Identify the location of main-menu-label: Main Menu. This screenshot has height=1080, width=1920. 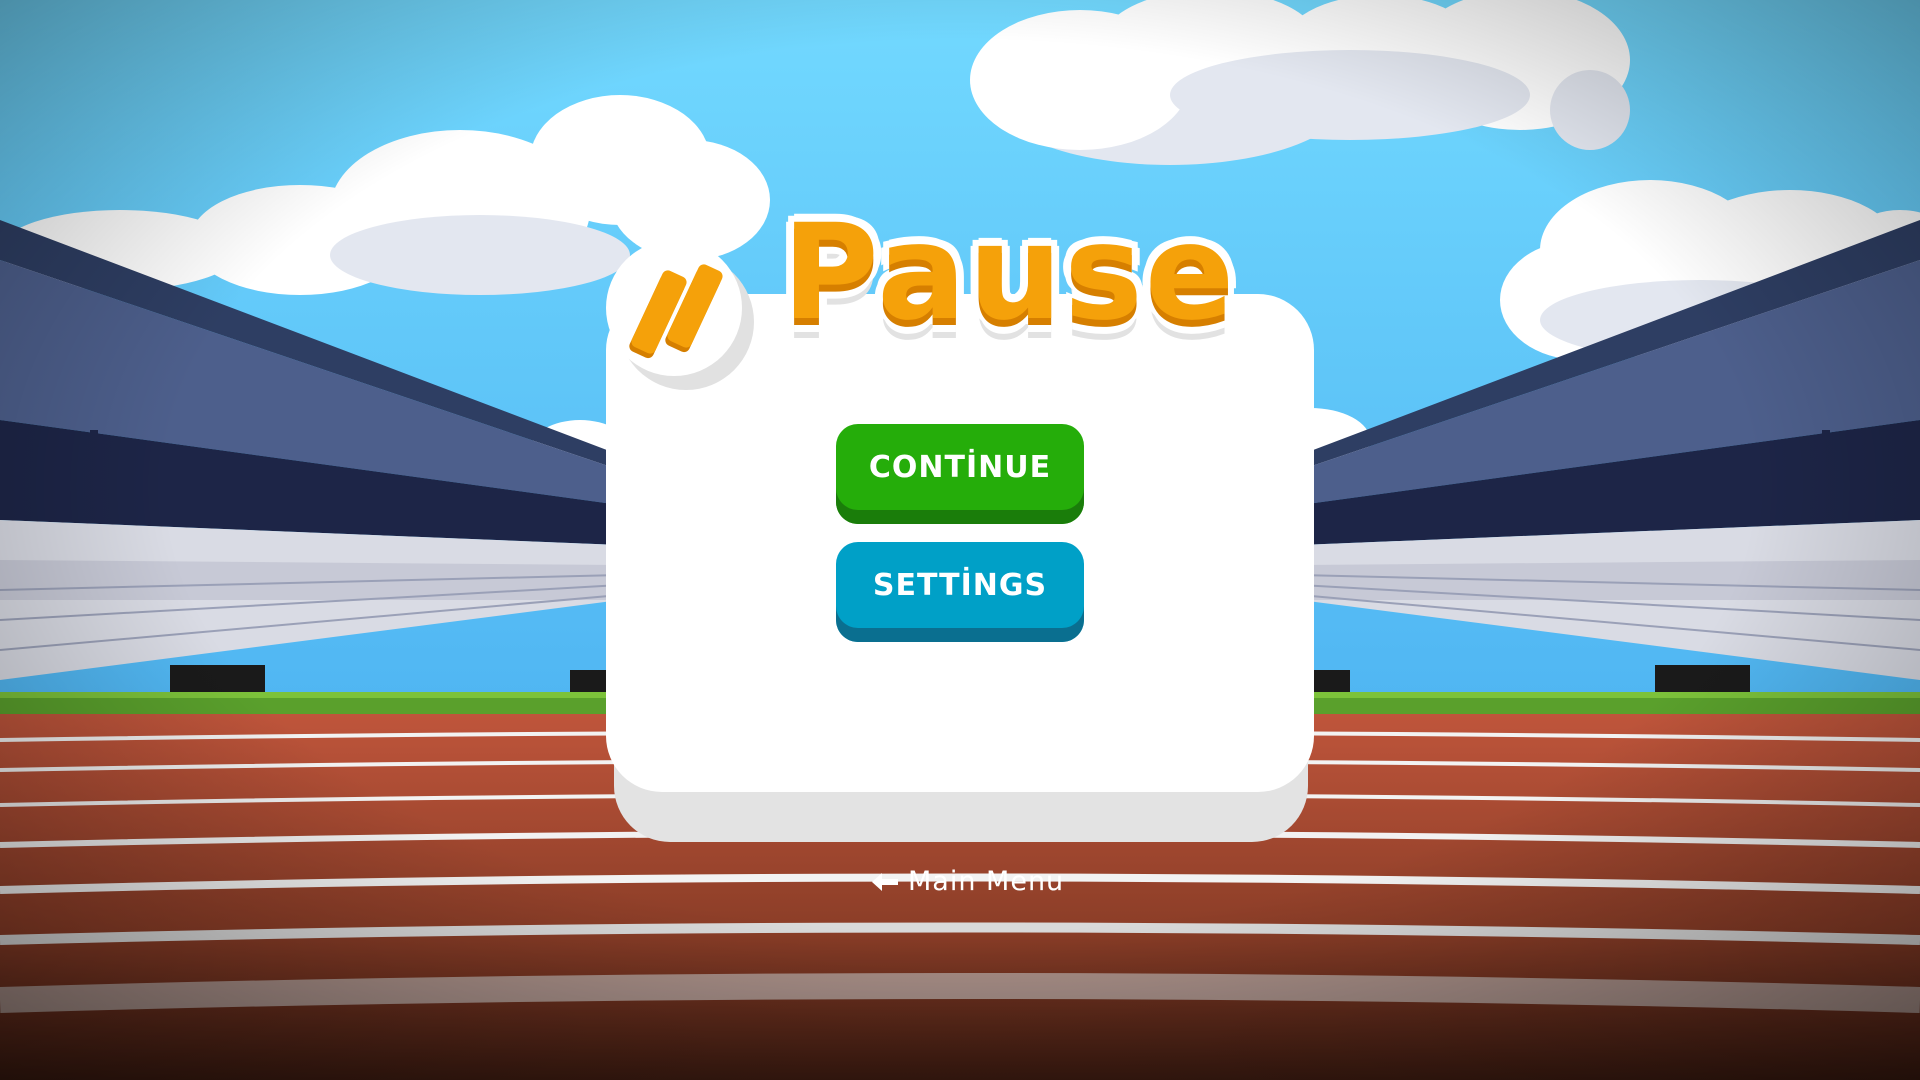
(986, 881).